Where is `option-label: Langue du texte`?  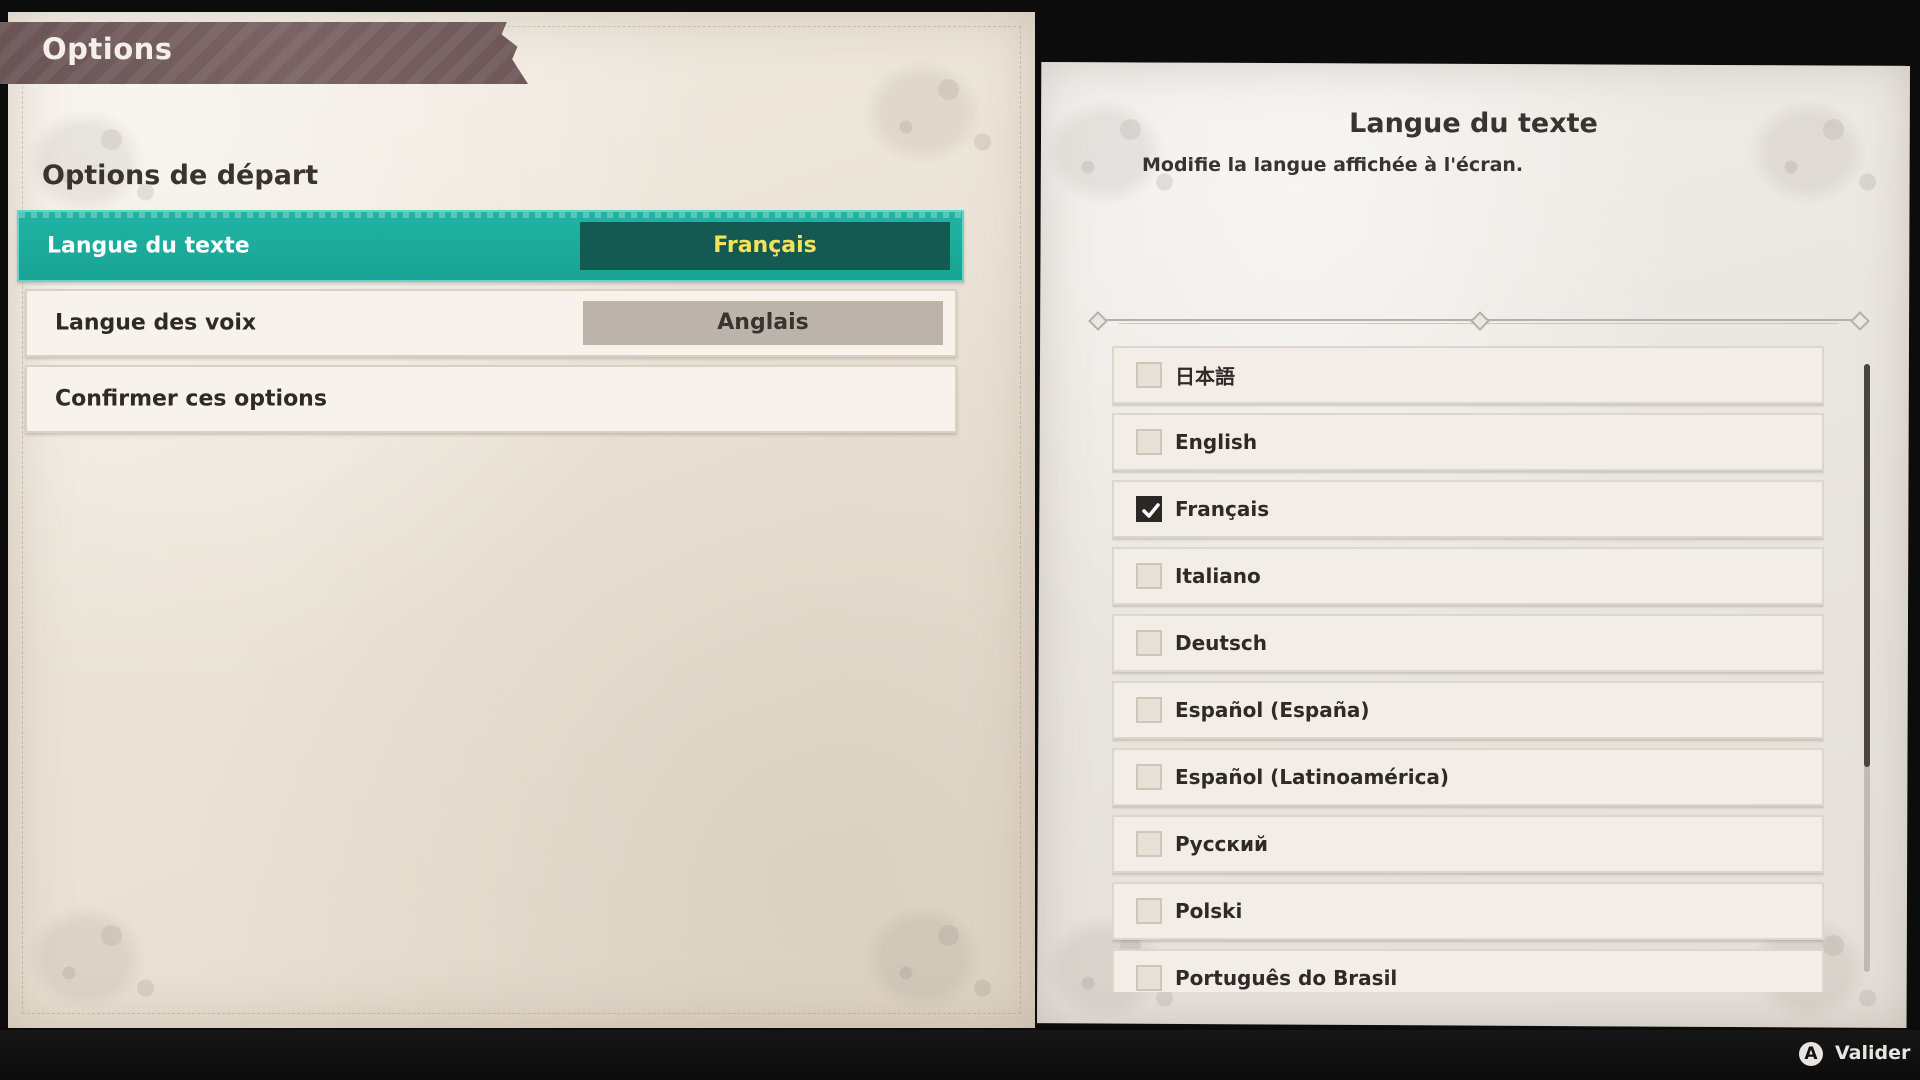 option-label: Langue du texte is located at coordinates (148, 246).